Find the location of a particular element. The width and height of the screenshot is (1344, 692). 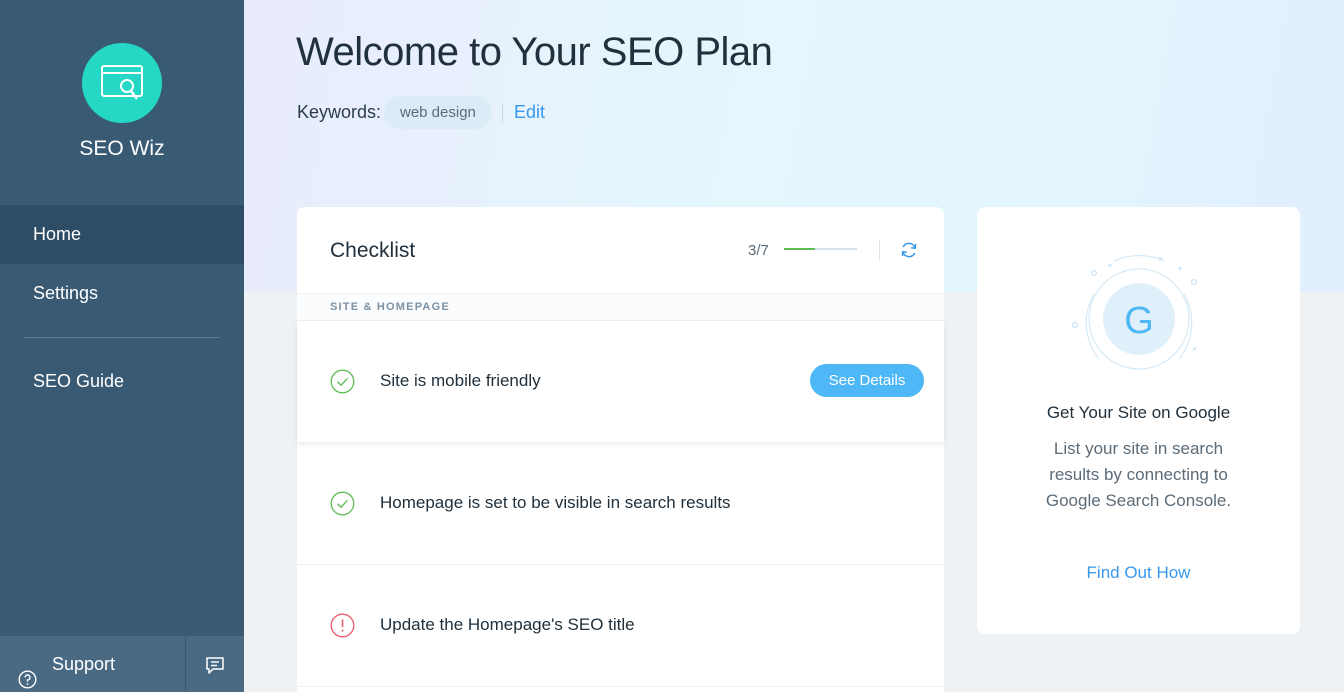

brand-area: SEO Wiz is located at coordinates (122, 102).